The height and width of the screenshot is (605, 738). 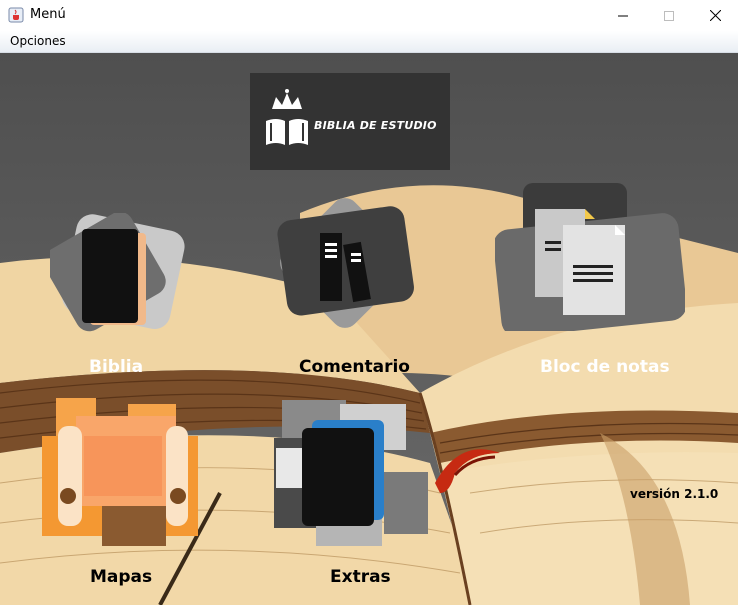 What do you see at coordinates (375, 125) in the screenshot?
I see `logo-text: BIBLIA DE ESTUDIO` at bounding box center [375, 125].